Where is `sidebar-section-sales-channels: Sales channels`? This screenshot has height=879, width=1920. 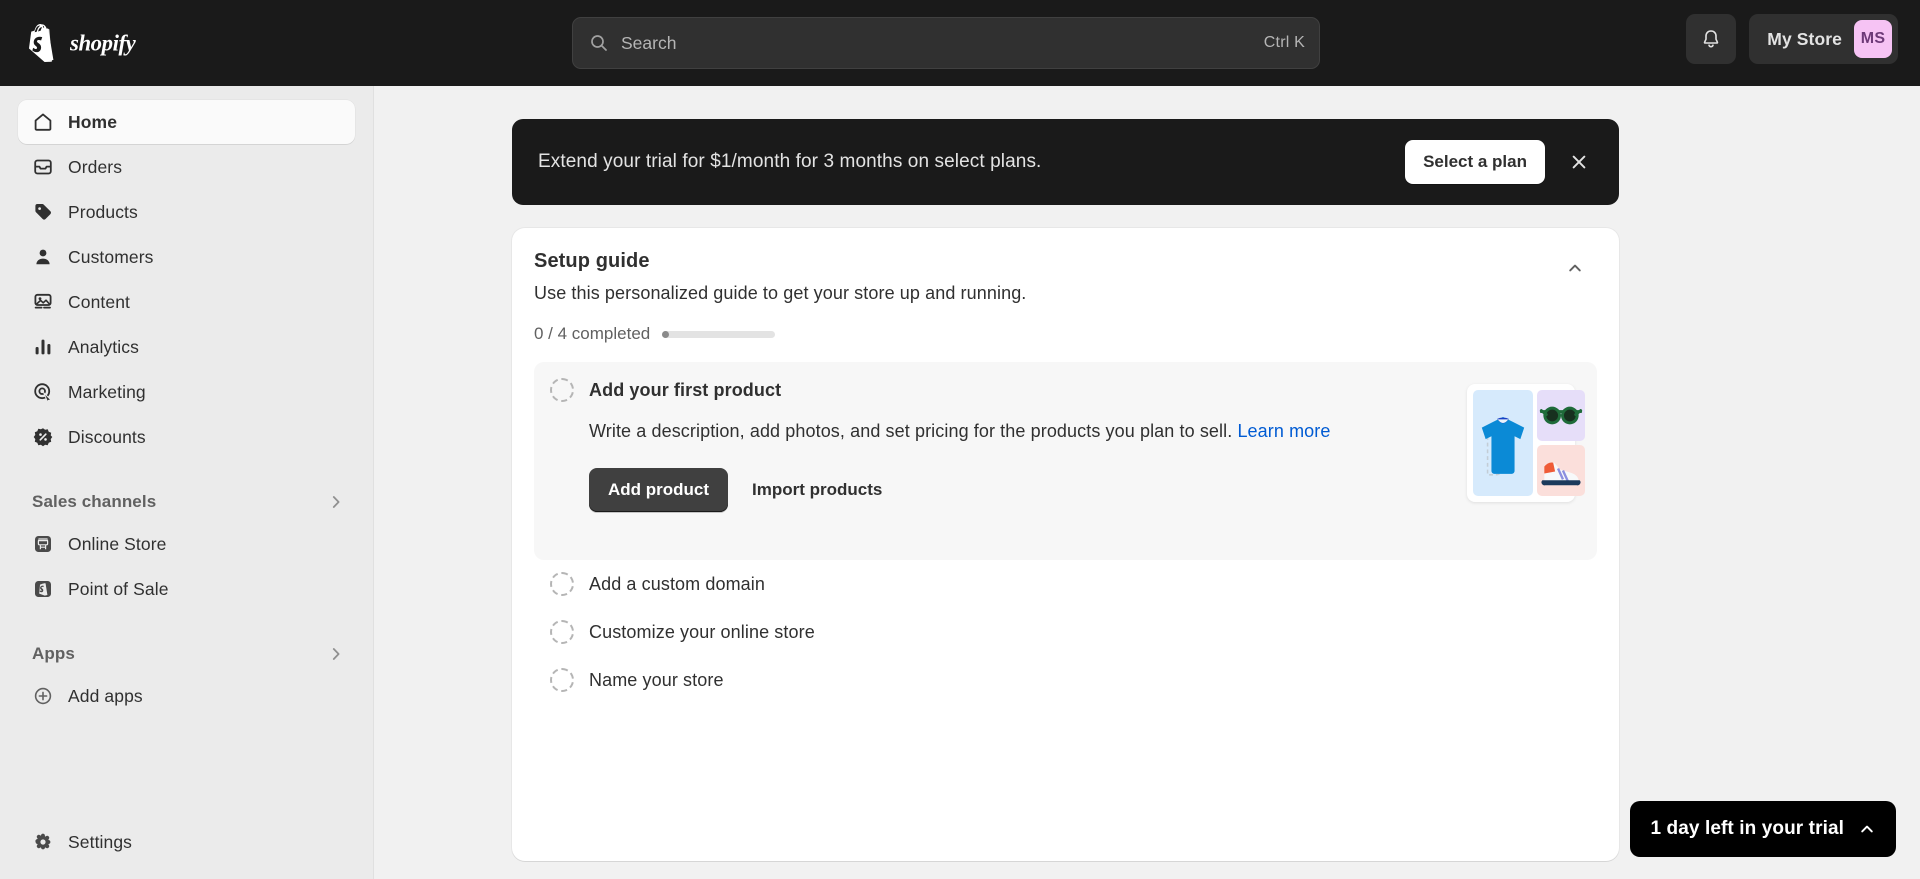 sidebar-section-sales-channels: Sales channels is located at coordinates (186, 502).